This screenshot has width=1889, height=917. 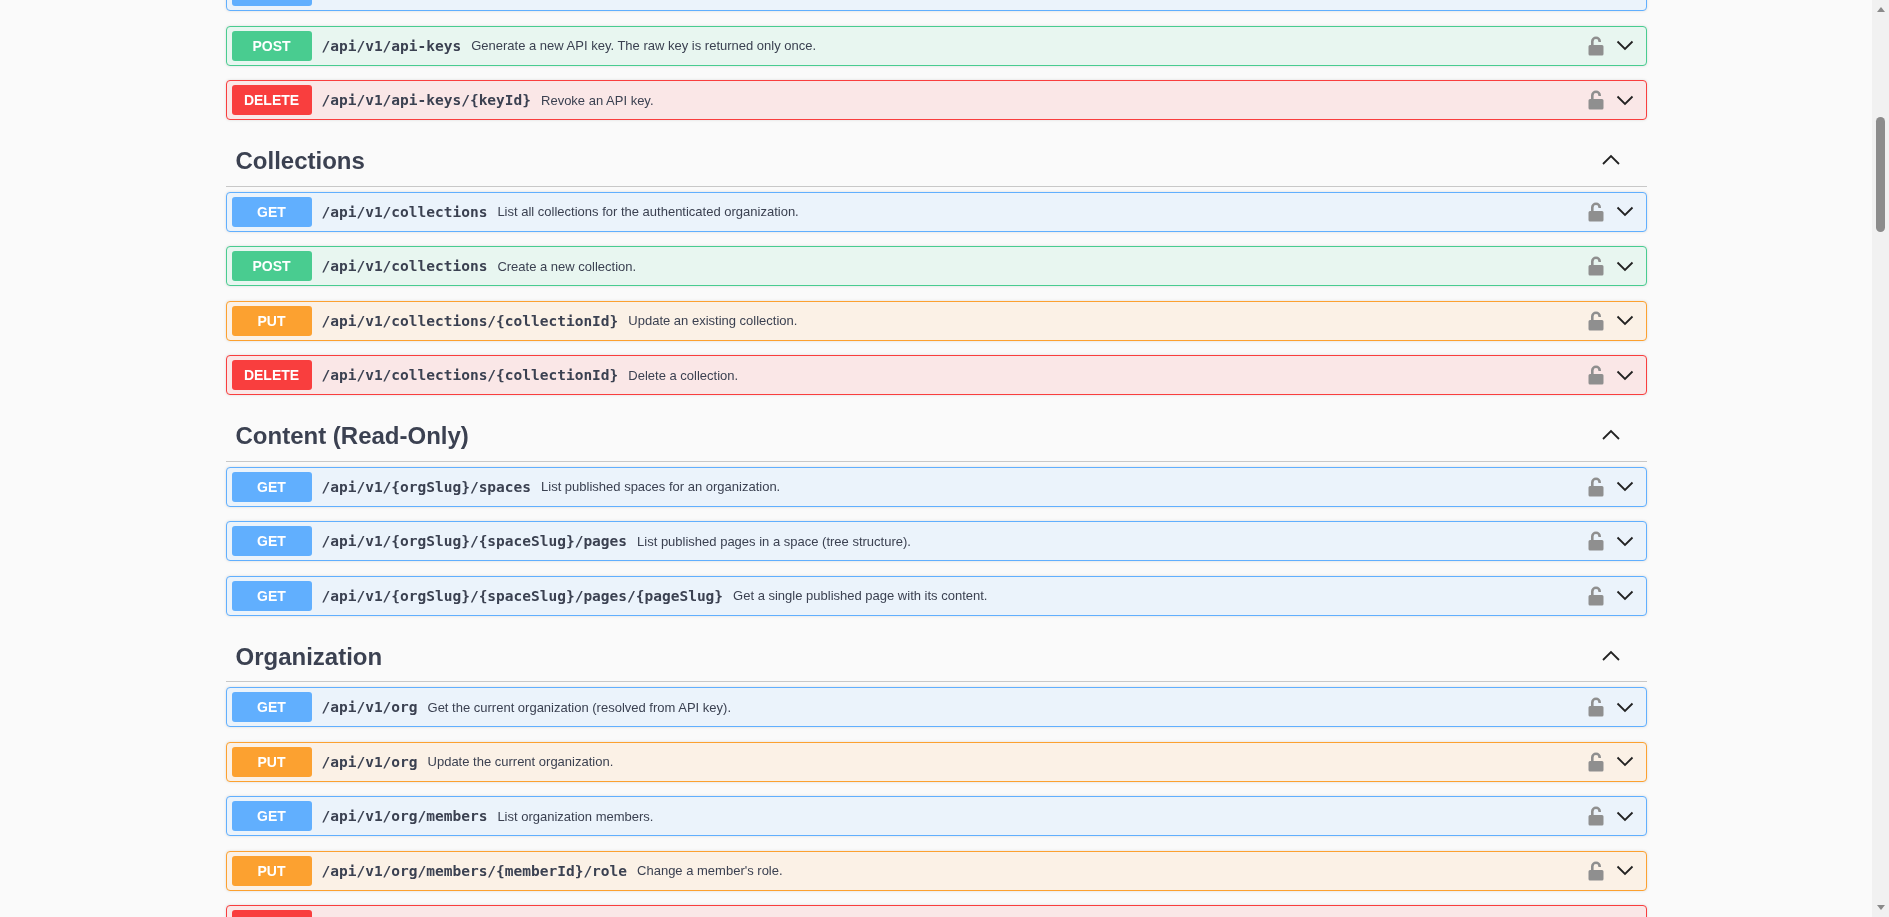 What do you see at coordinates (936, 45) in the screenshot?
I see `endpoint-row: POST /api/v1/api-keys Generate a new API key. The raw key is returned only once.` at bounding box center [936, 45].